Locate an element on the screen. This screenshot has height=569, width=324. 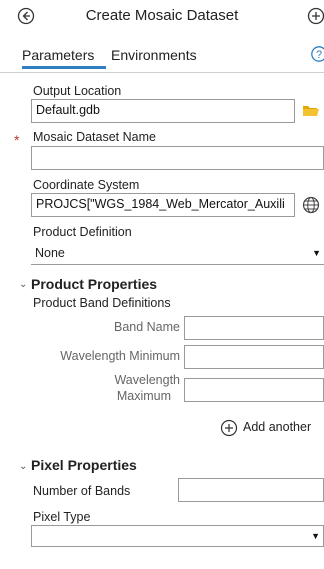
coordinate-system-field: PROJCS["WGS_1984_Web_Mercator_Auxili is located at coordinates (163, 205).